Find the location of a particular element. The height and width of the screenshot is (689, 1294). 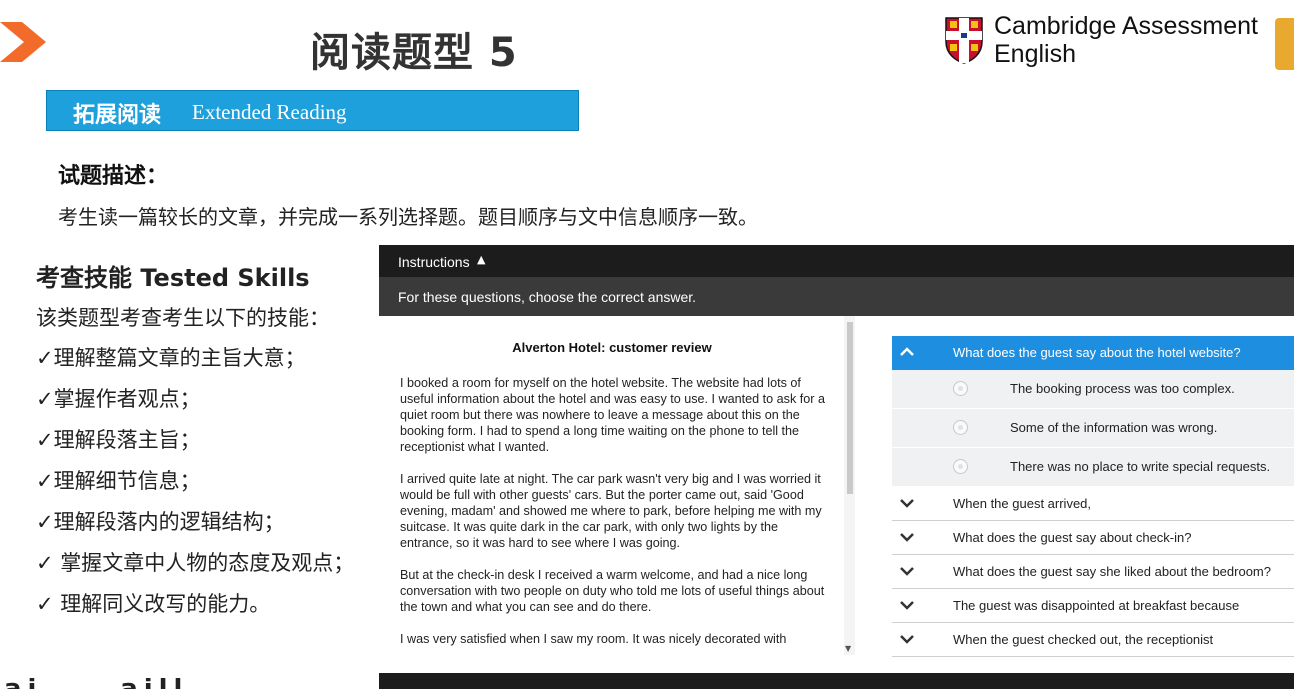

answer-option: Some of the information was wrong. is located at coordinates (1093, 428).